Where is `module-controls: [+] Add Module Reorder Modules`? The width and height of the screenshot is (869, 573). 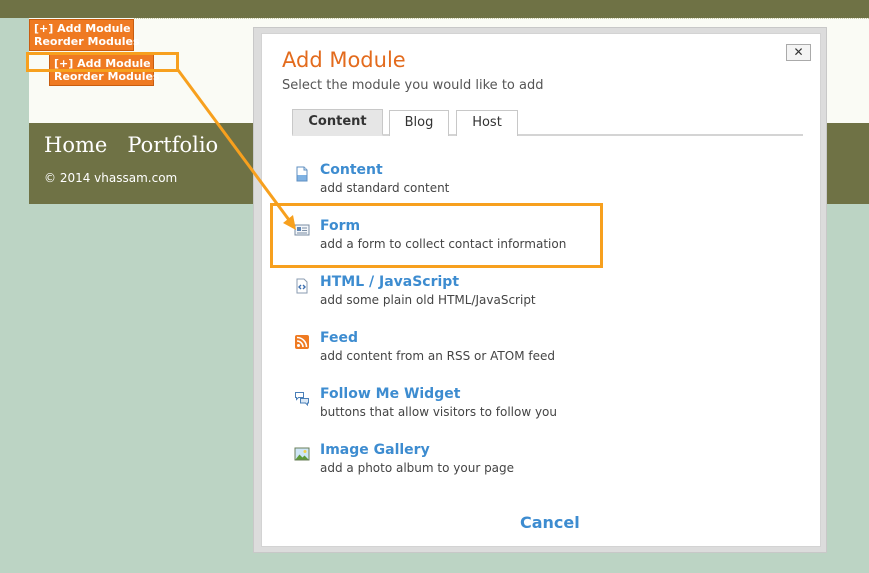 module-controls: [+] Add Module Reorder Modules is located at coordinates (84, 35).